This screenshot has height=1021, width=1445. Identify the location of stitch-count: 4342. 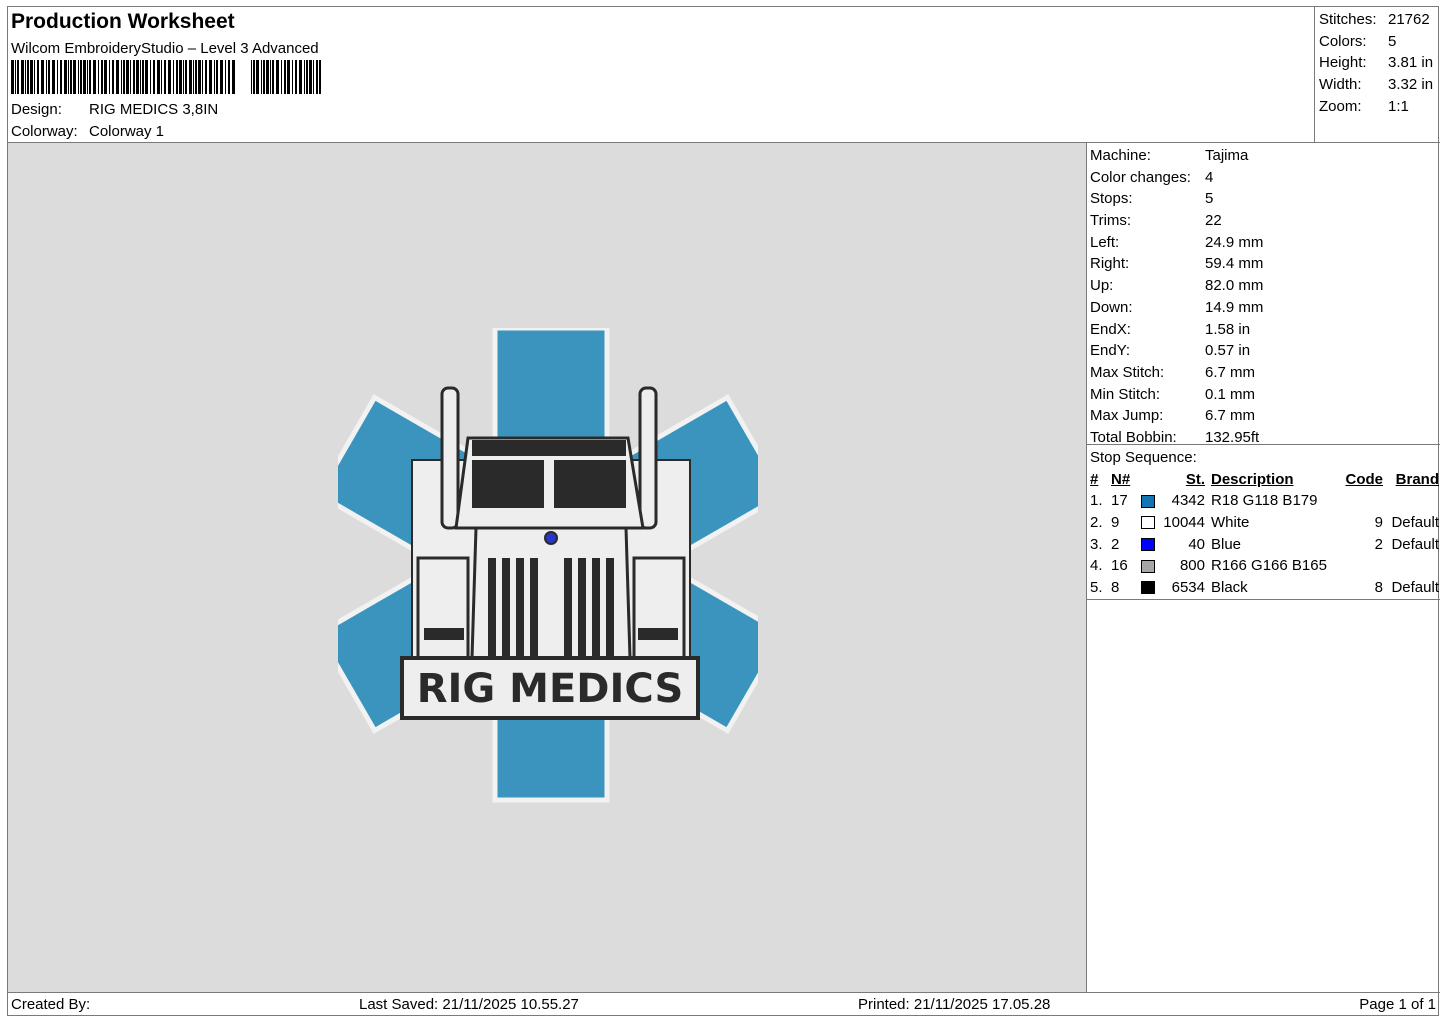
(1188, 501).